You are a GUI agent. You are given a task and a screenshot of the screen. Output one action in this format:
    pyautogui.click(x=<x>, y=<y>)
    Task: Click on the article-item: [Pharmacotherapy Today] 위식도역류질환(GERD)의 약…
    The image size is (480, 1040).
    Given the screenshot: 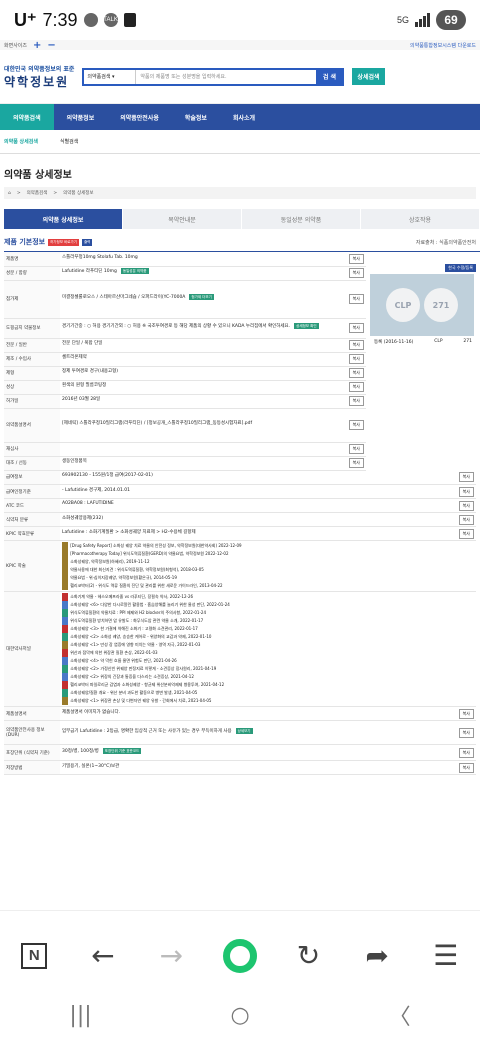 What is the action you would take?
    pyautogui.click(x=268, y=554)
    